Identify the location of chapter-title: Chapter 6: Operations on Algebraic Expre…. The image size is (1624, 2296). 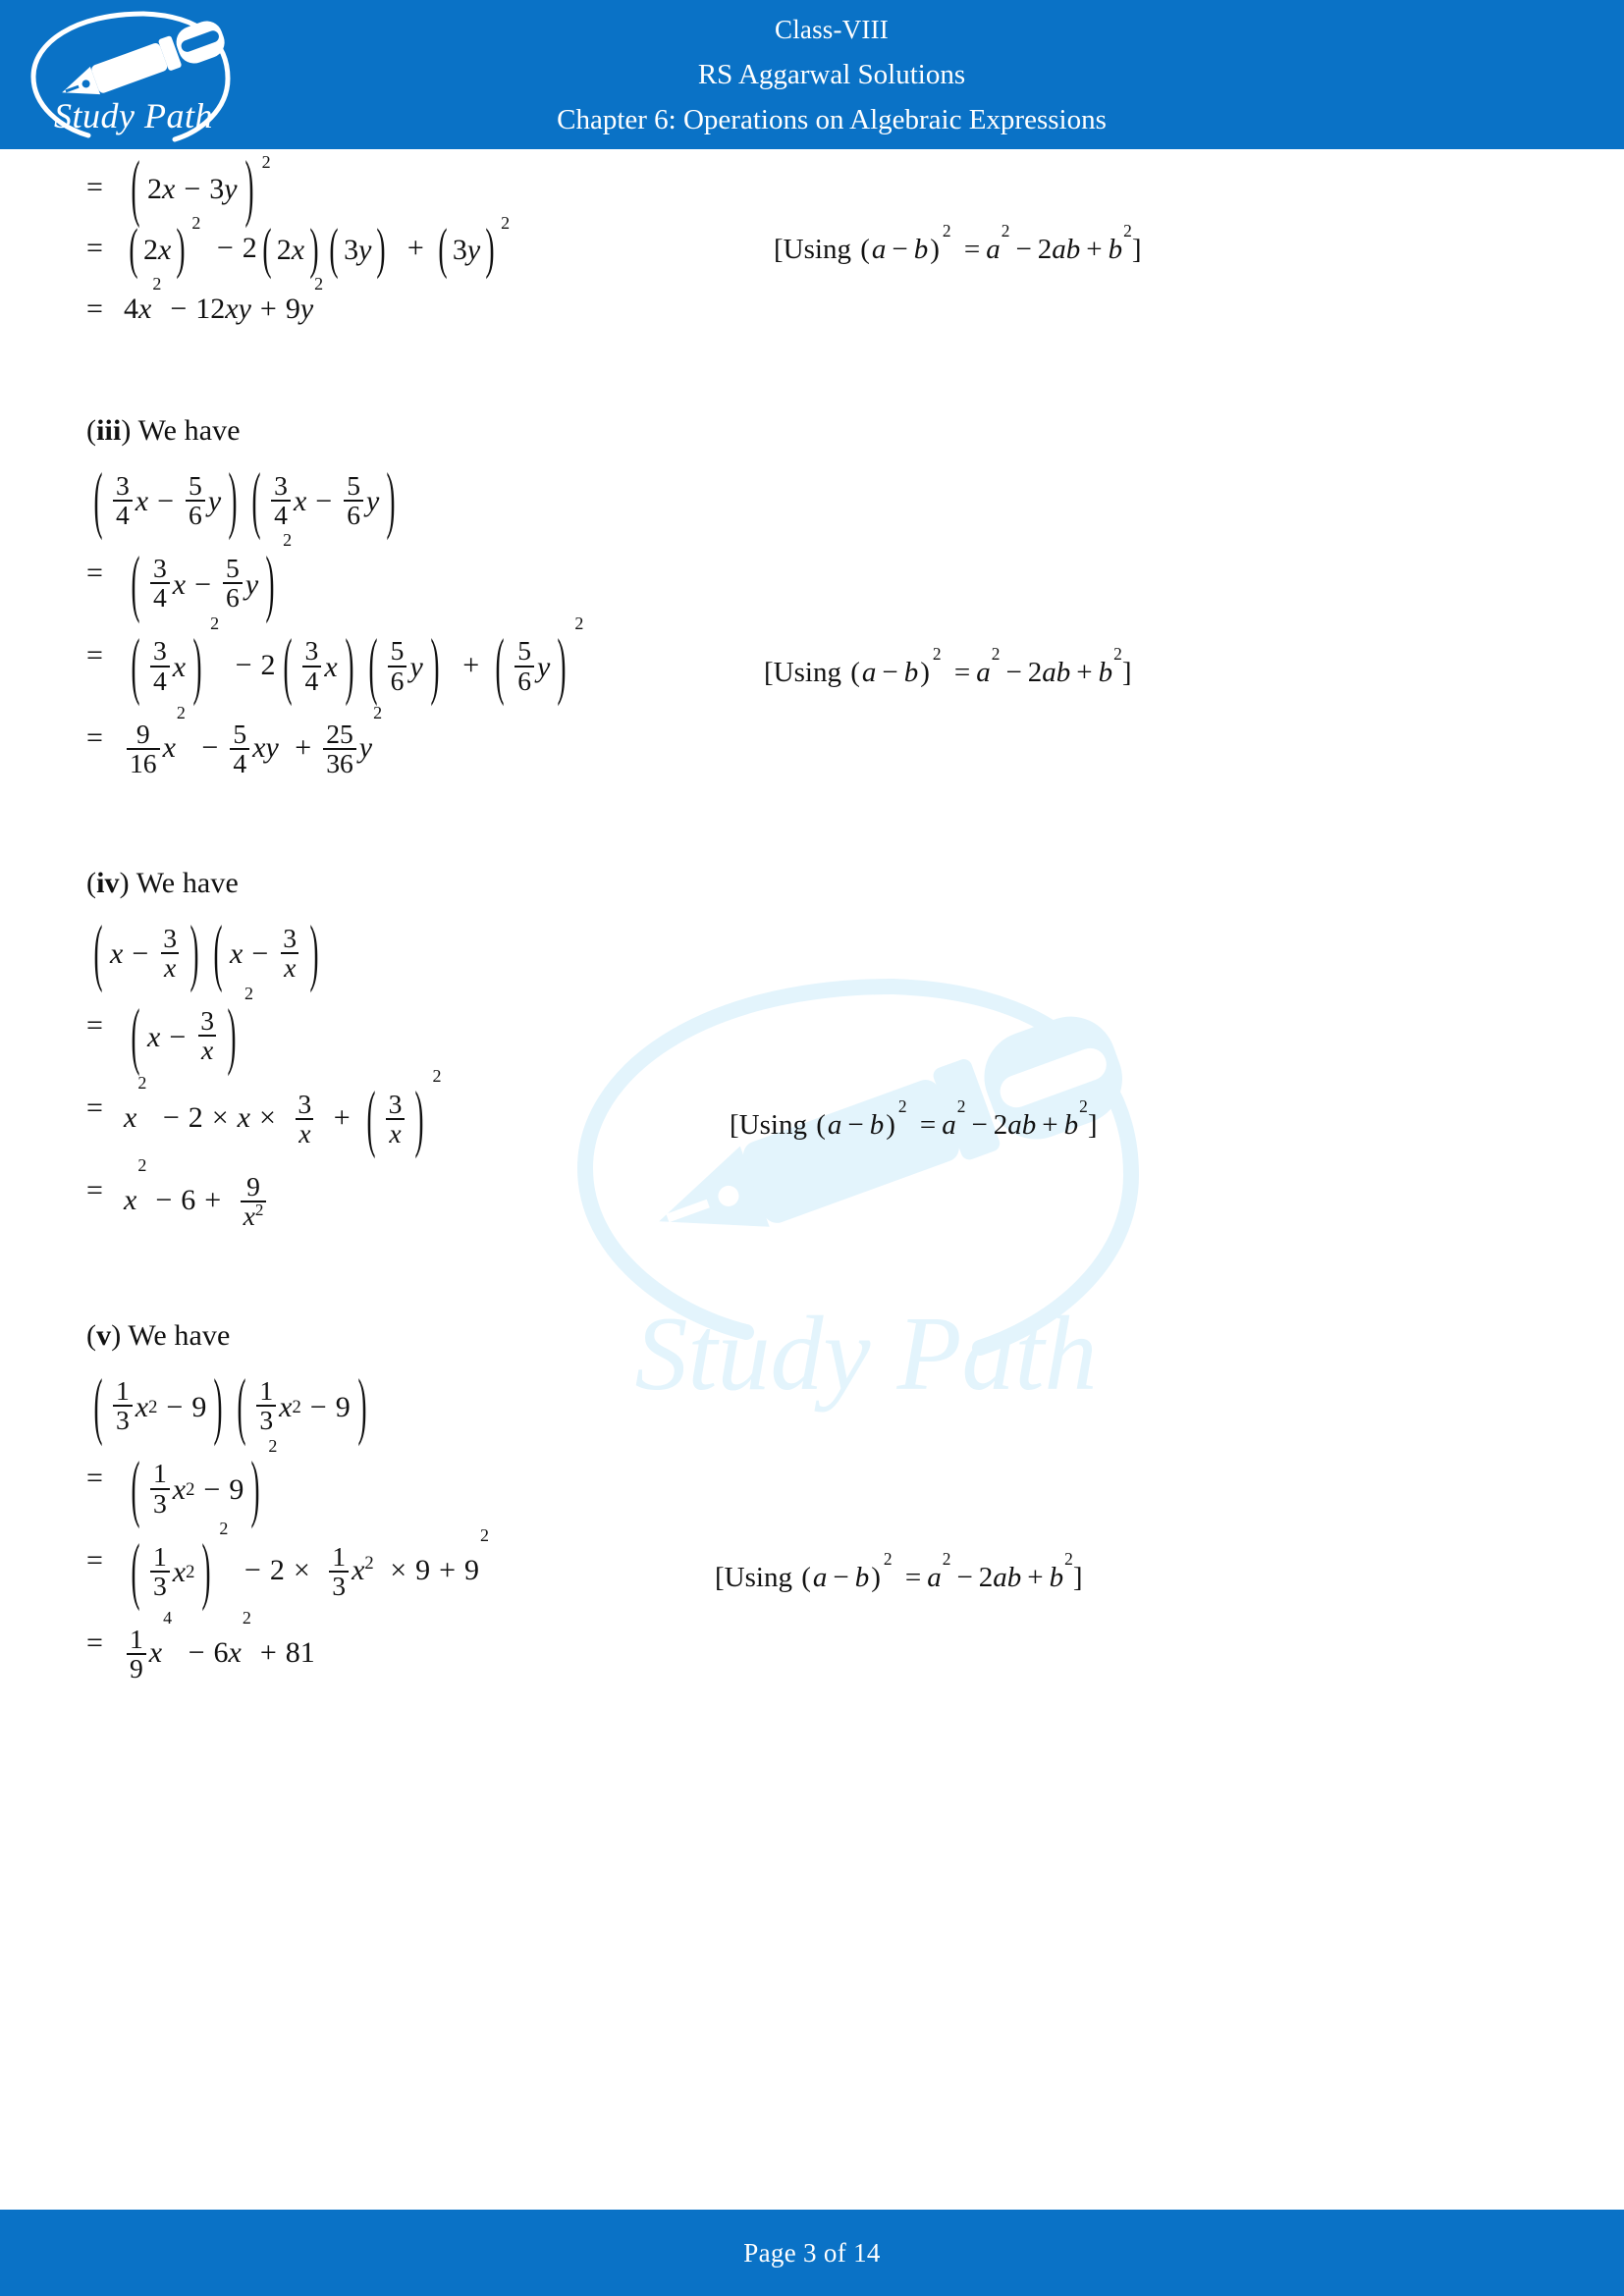
(832, 119).